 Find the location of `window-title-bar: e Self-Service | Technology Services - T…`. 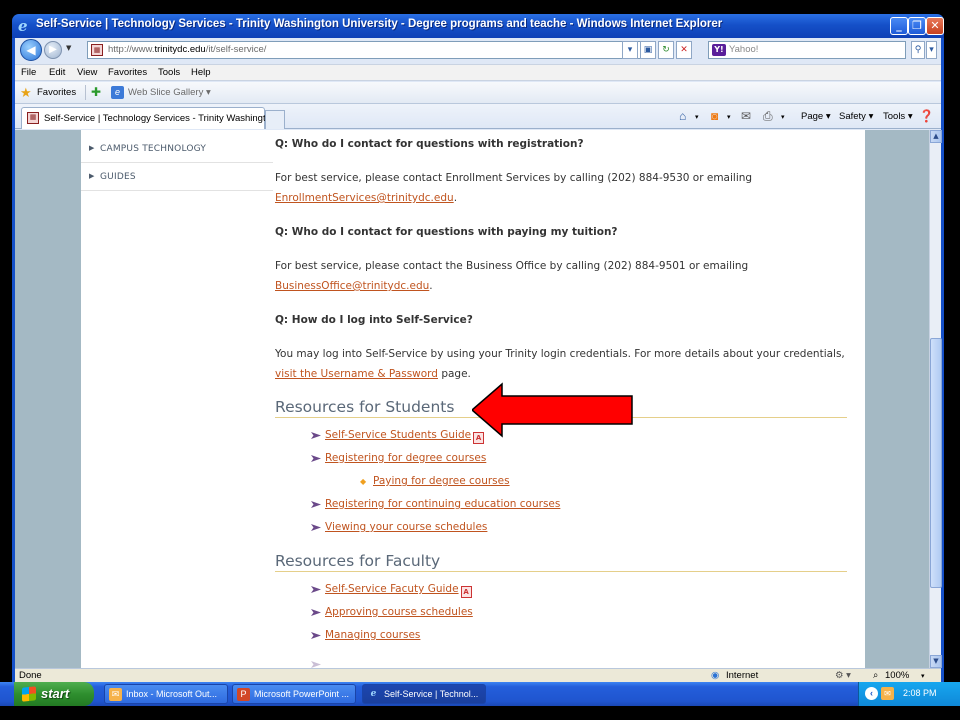

window-title-bar: e Self-Service | Technology Services - T… is located at coordinates (478, 26).